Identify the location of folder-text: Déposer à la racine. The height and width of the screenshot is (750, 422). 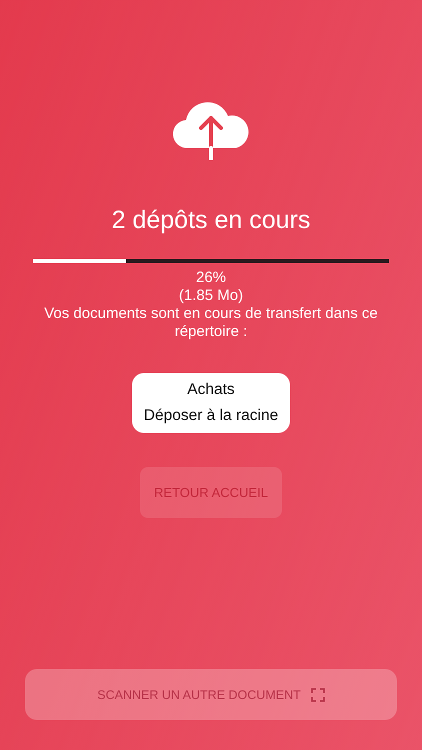
(211, 416).